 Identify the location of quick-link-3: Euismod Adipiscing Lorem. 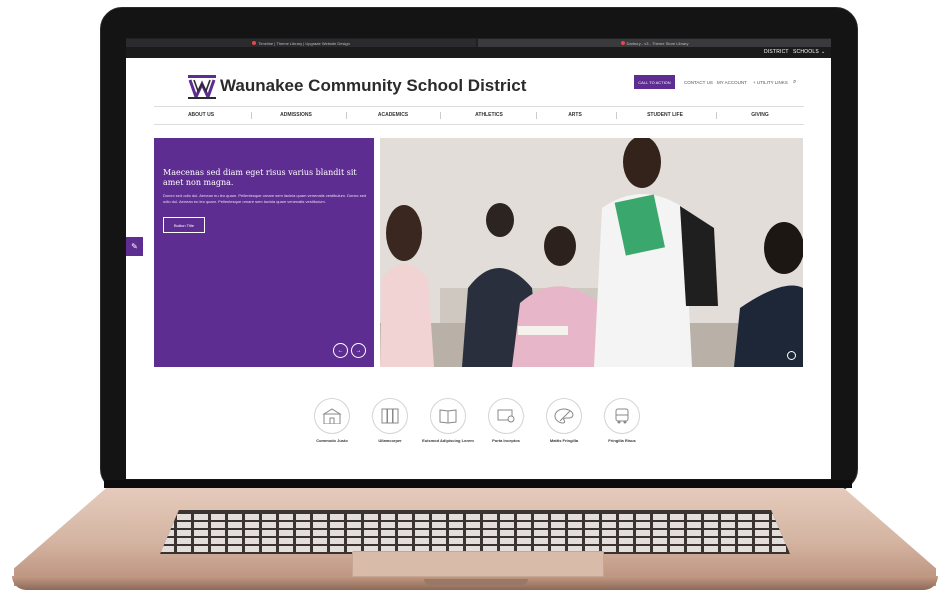
(448, 420).